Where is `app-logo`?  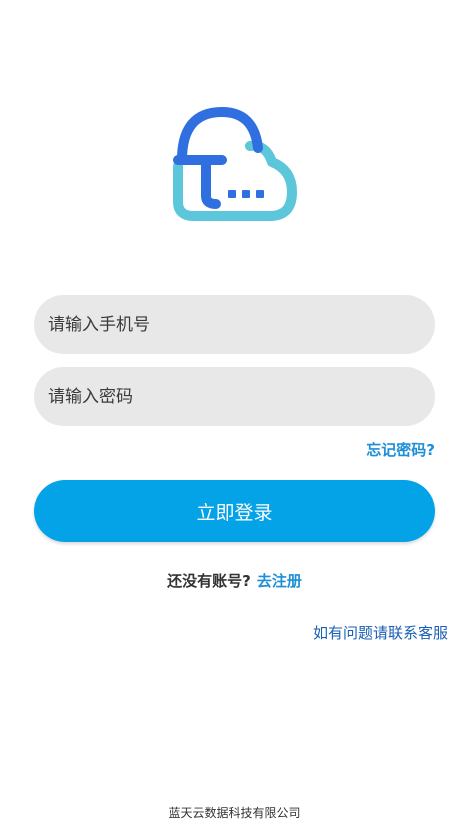
app-logo is located at coordinates (234, 165).